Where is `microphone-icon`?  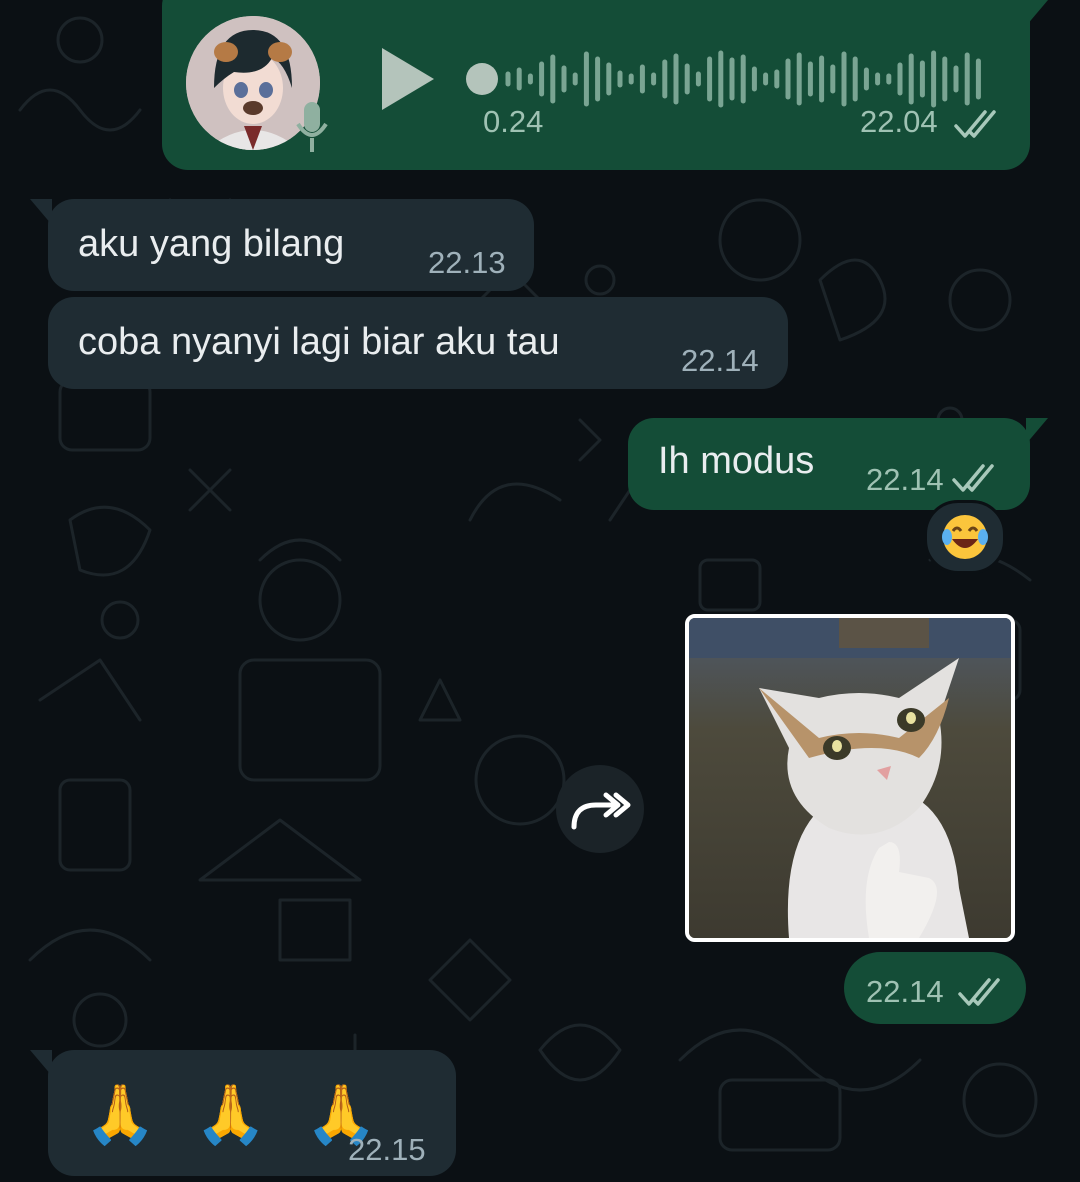
microphone-icon is located at coordinates (312, 127).